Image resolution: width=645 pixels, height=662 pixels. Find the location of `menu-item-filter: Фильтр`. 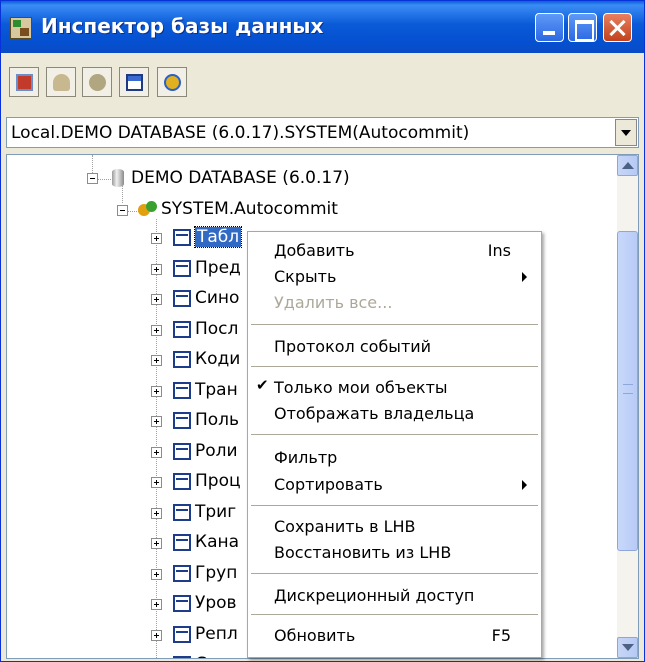

menu-item-filter: Фильтр is located at coordinates (394, 457).